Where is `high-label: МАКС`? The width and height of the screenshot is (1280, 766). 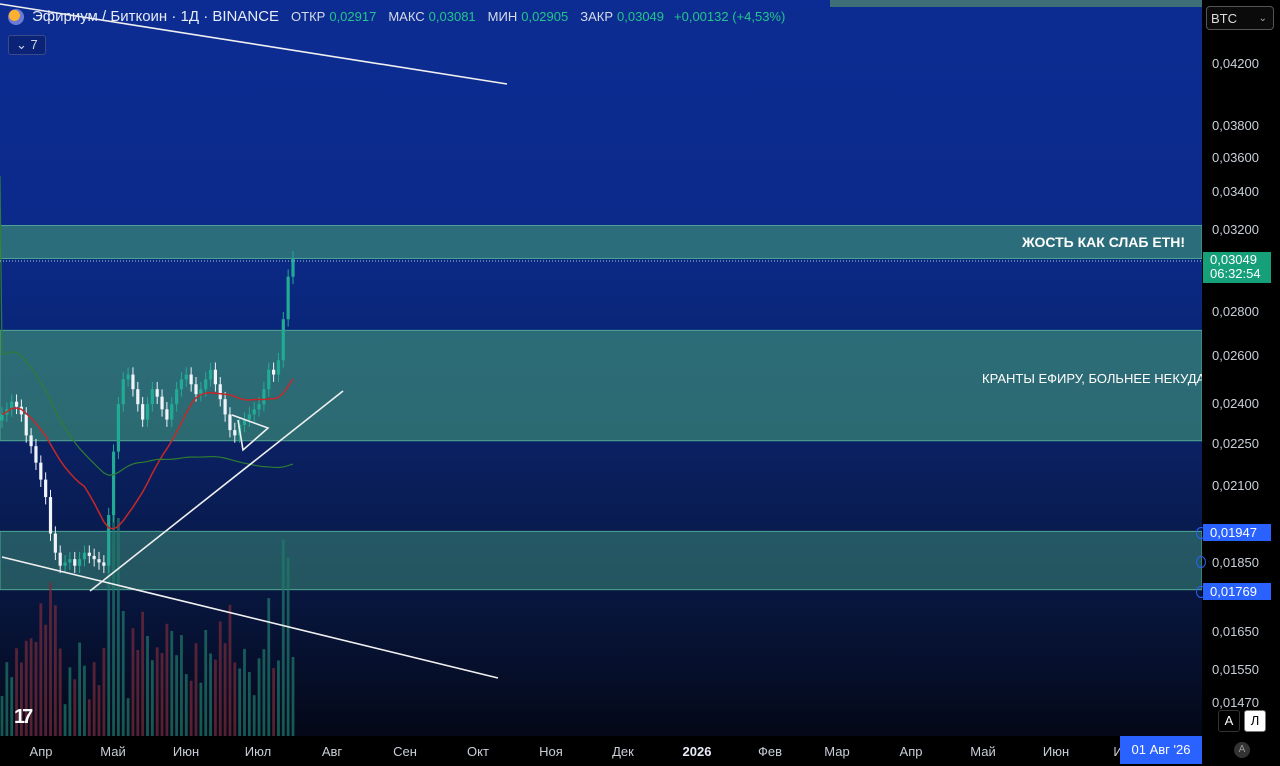 high-label: МАКС is located at coordinates (406, 16).